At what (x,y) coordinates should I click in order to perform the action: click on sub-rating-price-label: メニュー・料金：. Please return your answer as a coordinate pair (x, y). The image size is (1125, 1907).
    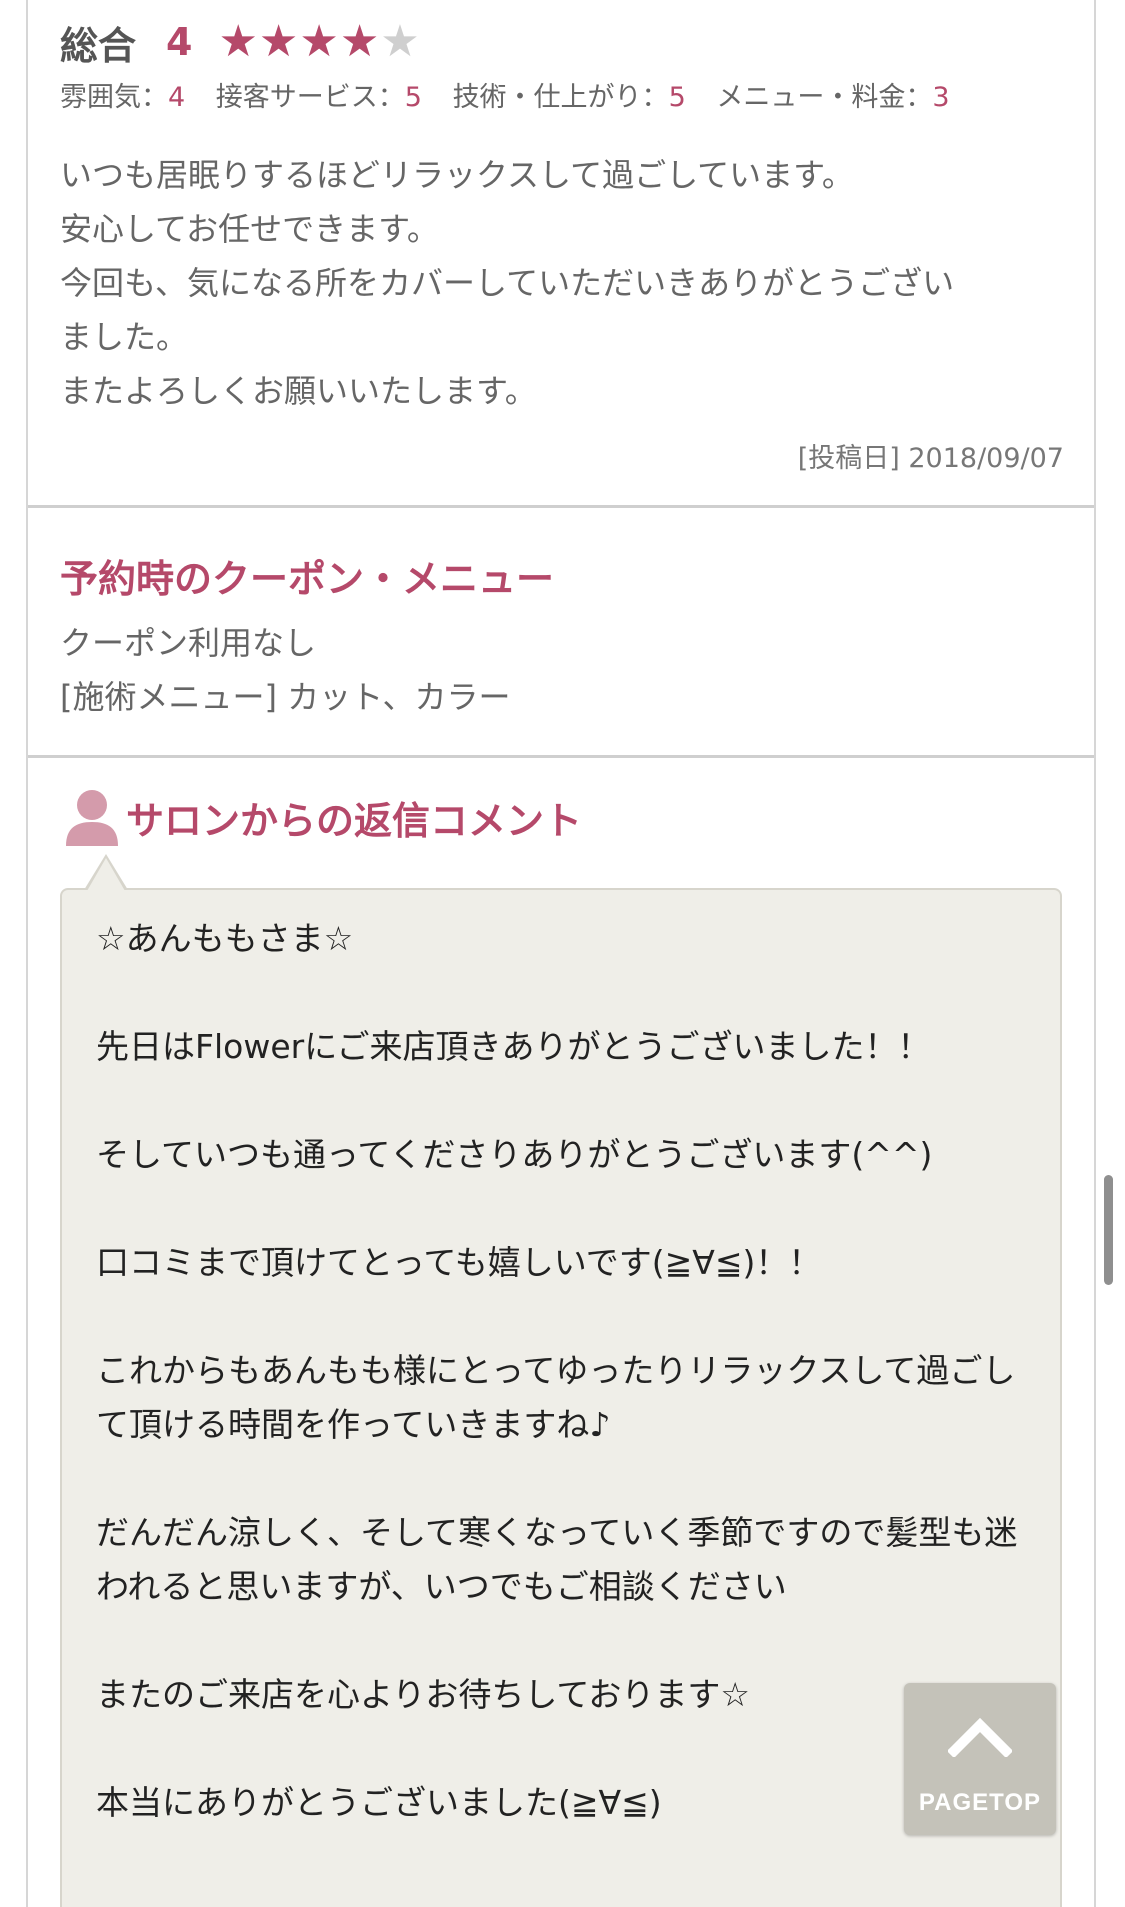
    Looking at the image, I should click on (824, 97).